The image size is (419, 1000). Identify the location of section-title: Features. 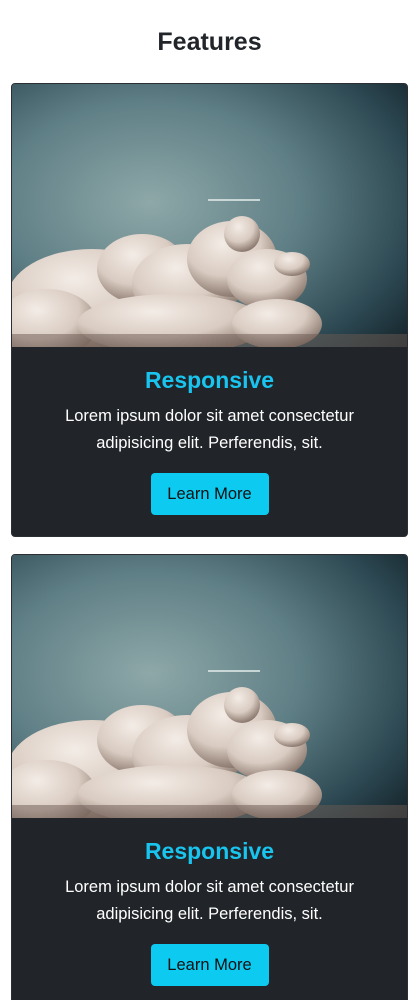
(209, 42).